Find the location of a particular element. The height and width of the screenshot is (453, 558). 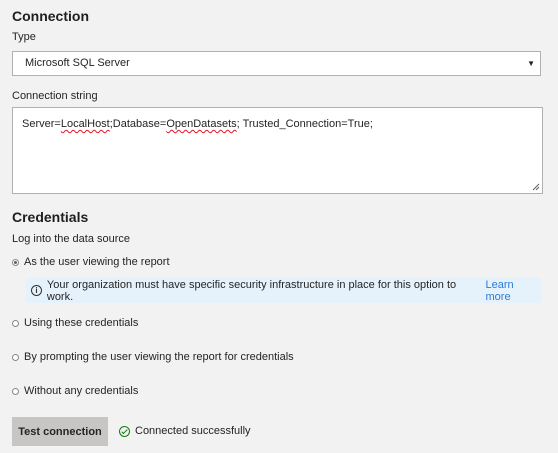

type-select-value: Microsoft SQL Server is located at coordinates (77, 63).